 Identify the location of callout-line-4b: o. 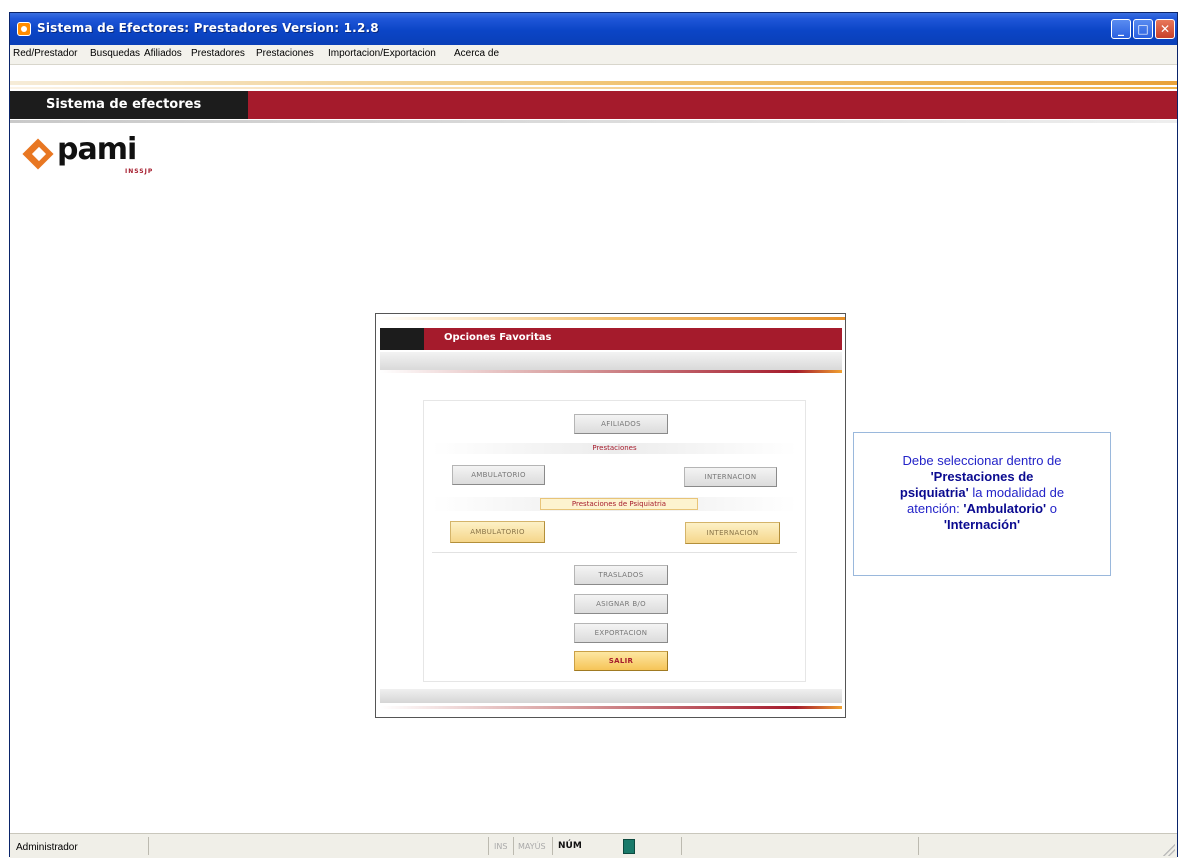
(1051, 508).